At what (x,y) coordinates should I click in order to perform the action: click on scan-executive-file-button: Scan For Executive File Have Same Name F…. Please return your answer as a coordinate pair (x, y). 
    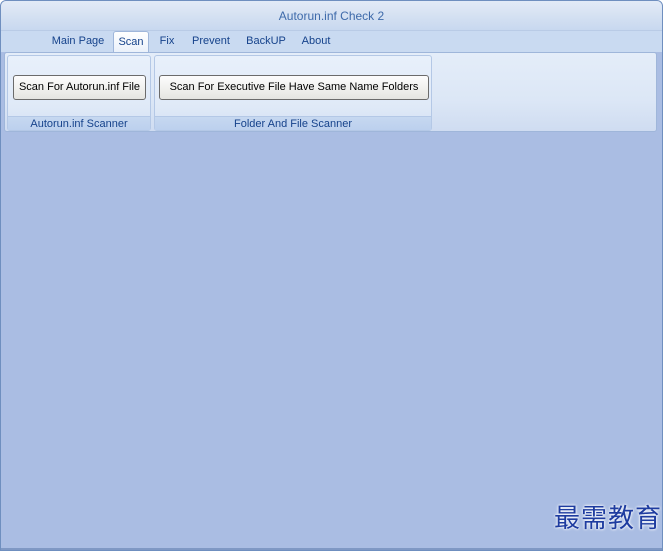
    Looking at the image, I should click on (294, 87).